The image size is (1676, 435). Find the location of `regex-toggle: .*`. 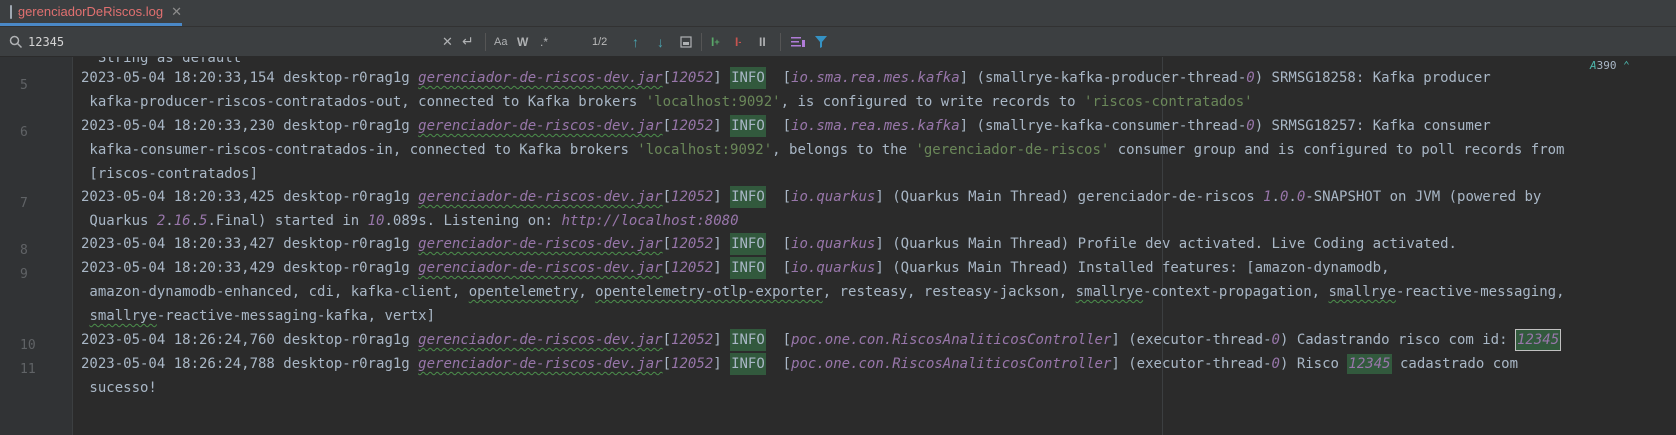

regex-toggle: .* is located at coordinates (544, 41).